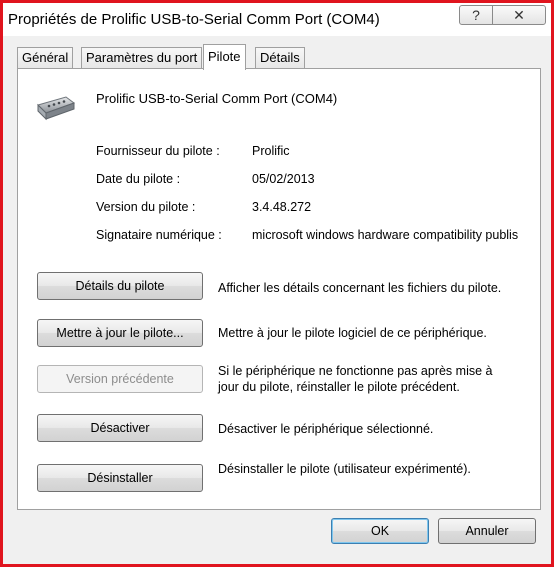 The height and width of the screenshot is (567, 554). Describe the element at coordinates (326, 429) in the screenshot. I see `disable-device-description: Désactiver le périphérique sélectionné.` at that location.